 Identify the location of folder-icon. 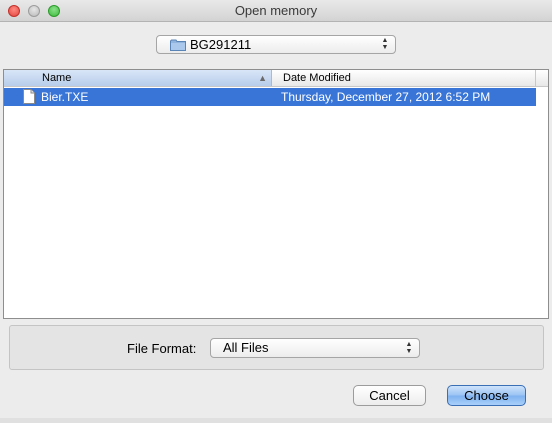
(178, 45).